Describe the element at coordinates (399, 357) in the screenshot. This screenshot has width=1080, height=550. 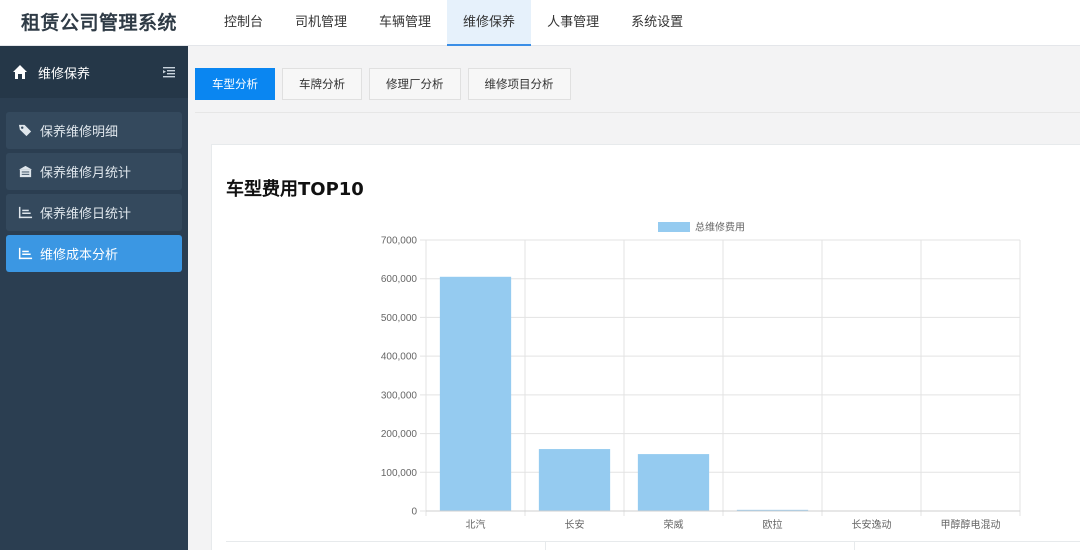
I see `y-tick-label: 400,000` at that location.